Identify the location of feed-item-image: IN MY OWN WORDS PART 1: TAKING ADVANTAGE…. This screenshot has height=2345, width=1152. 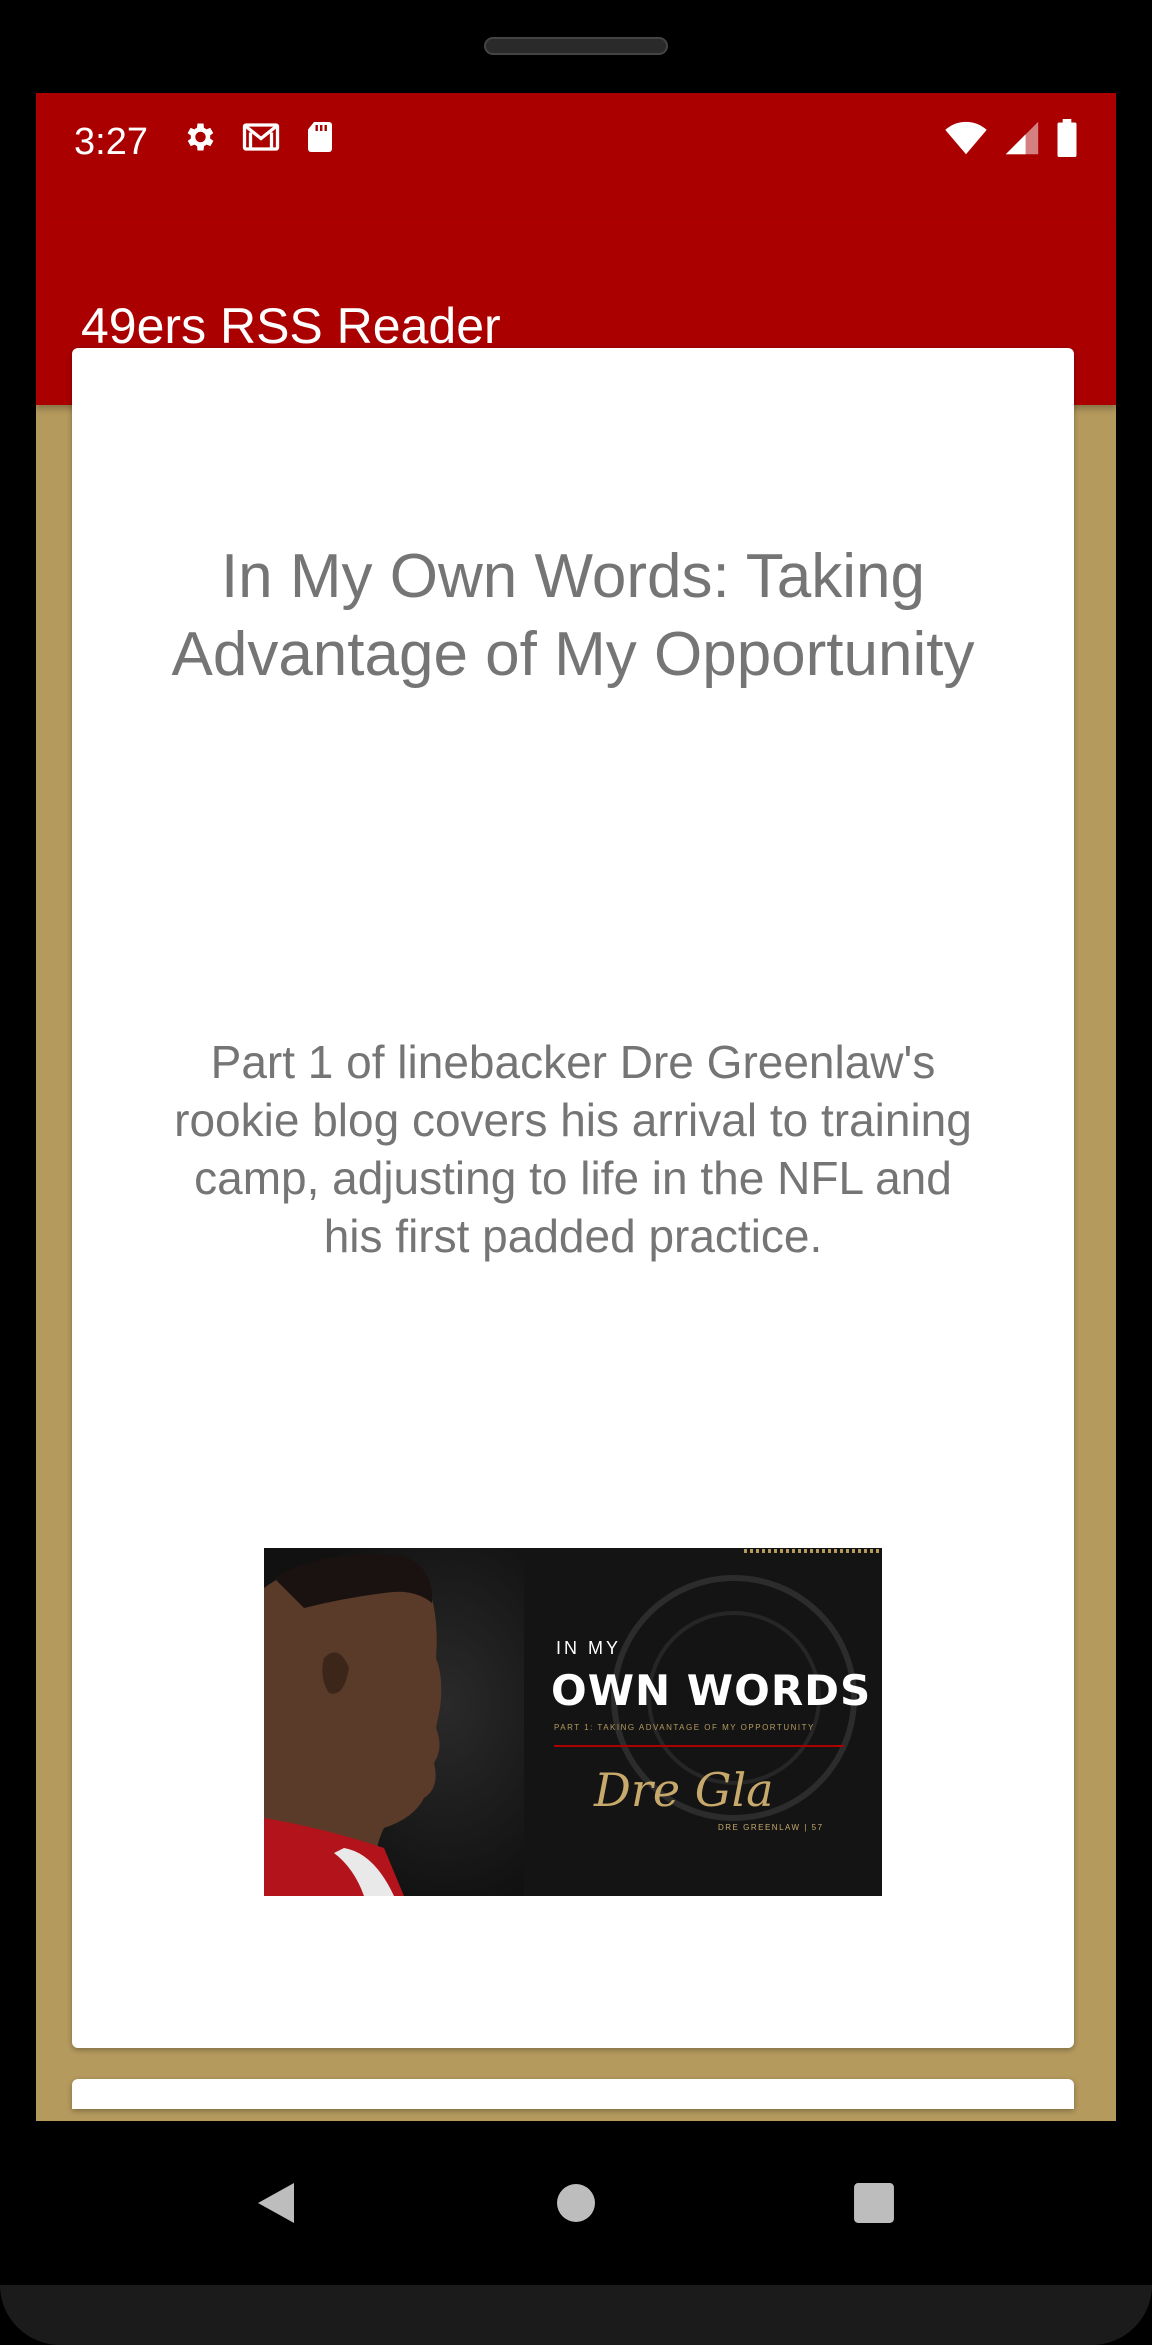
(573, 1722).